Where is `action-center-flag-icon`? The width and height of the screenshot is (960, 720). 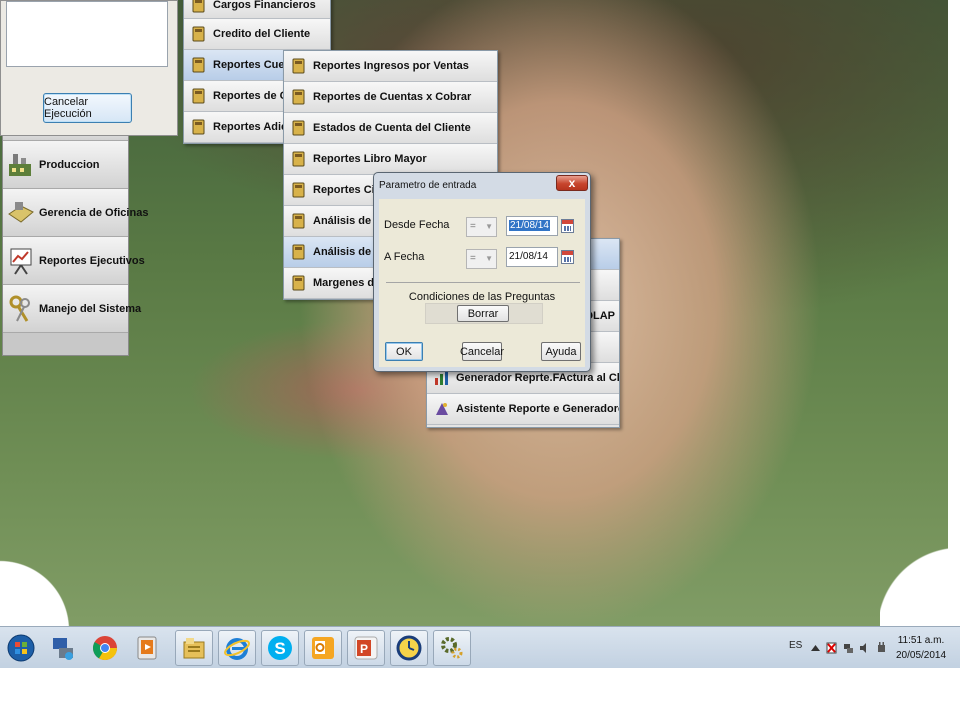 action-center-flag-icon is located at coordinates (831, 648).